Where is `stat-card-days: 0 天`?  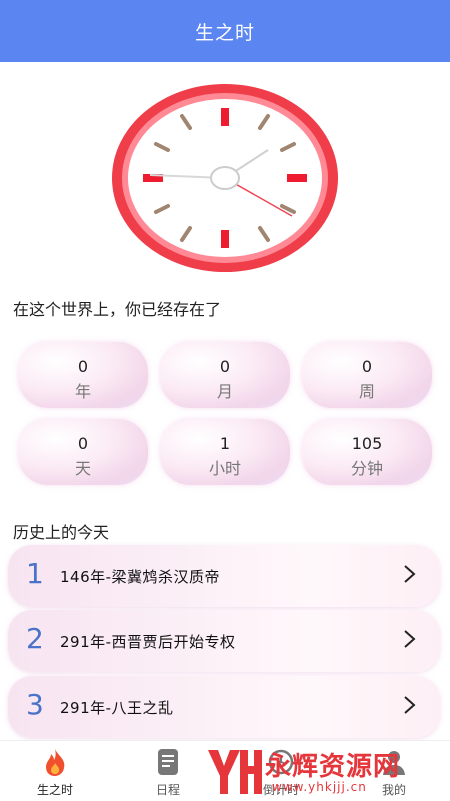
stat-card-days: 0 天 is located at coordinates (83, 452).